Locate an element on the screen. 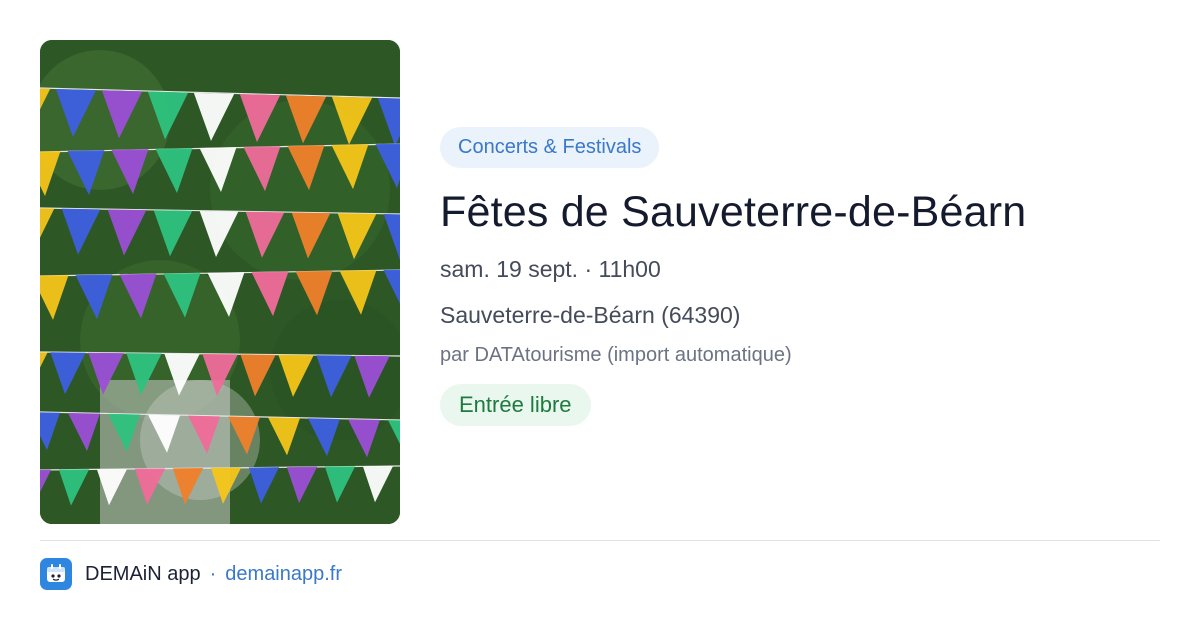 Image resolution: width=1200 pixels, height=630 pixels. event-organizer: par DATAtourisme (import automatique) is located at coordinates (616, 355).